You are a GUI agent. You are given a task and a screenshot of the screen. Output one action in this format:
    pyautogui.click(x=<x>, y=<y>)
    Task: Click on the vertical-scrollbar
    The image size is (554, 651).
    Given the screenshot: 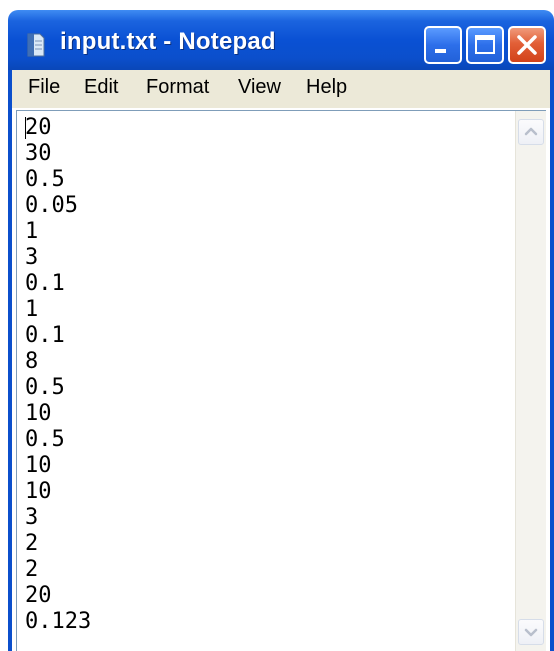 What is the action you would take?
    pyautogui.click(x=530, y=381)
    